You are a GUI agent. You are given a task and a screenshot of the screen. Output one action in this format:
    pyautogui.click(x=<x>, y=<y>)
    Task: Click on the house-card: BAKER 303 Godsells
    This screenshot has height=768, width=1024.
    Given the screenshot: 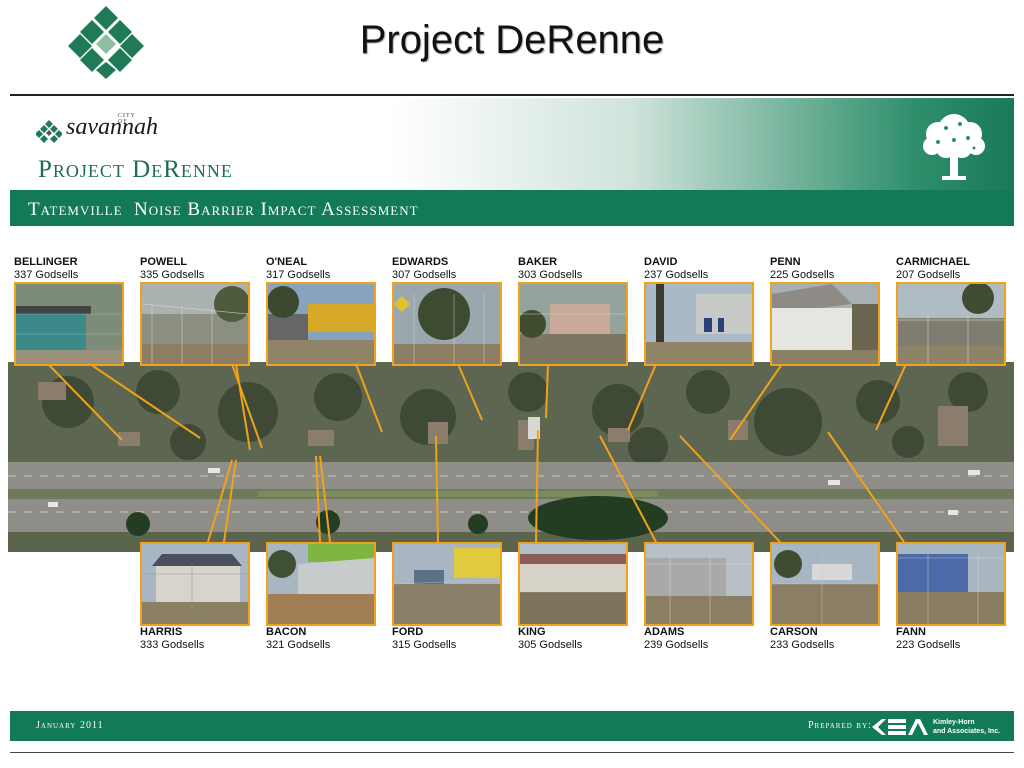 What is the action you would take?
    pyautogui.click(x=573, y=311)
    